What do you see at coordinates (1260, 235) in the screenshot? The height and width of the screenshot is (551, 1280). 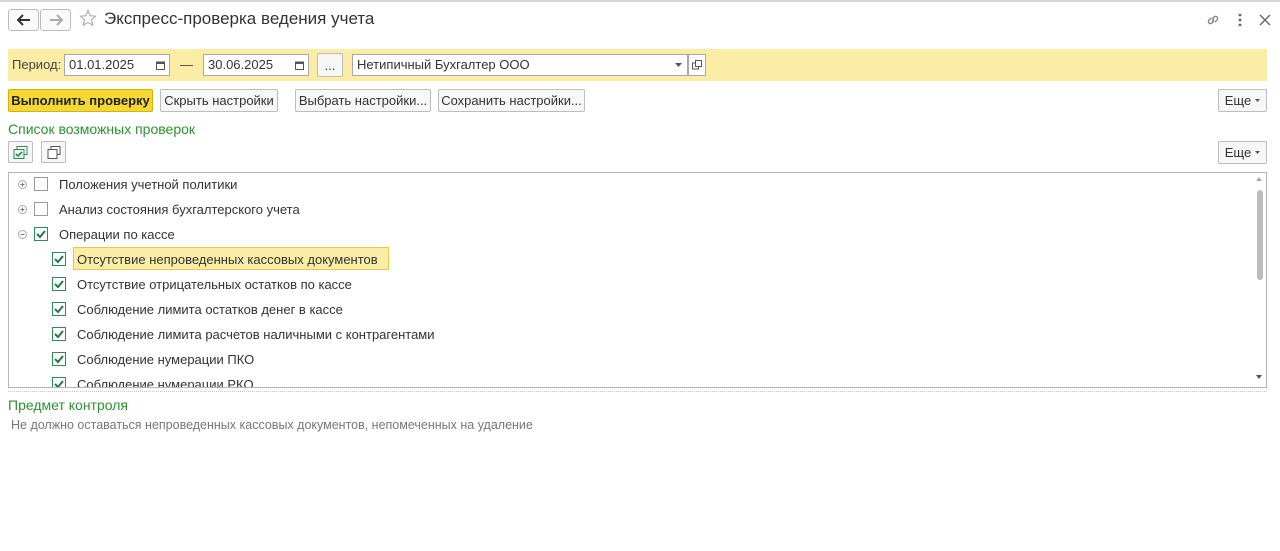 I see `scroll-thumb` at bounding box center [1260, 235].